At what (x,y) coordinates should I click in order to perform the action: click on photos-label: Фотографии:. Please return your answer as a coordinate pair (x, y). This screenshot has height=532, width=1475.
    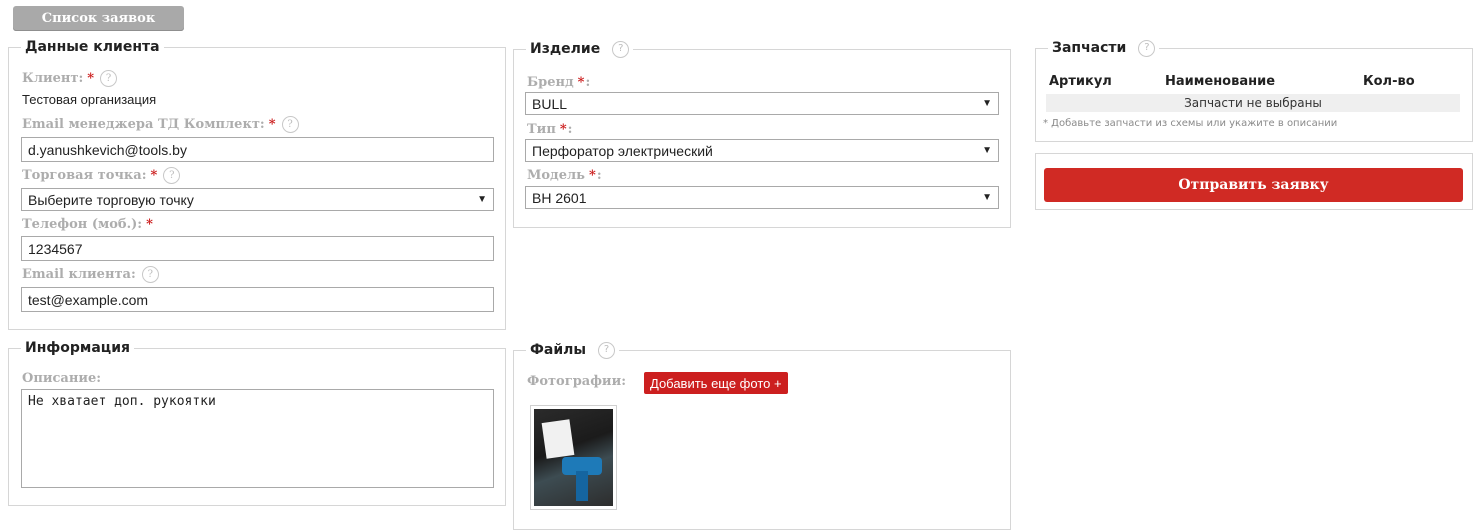
    Looking at the image, I should click on (577, 381).